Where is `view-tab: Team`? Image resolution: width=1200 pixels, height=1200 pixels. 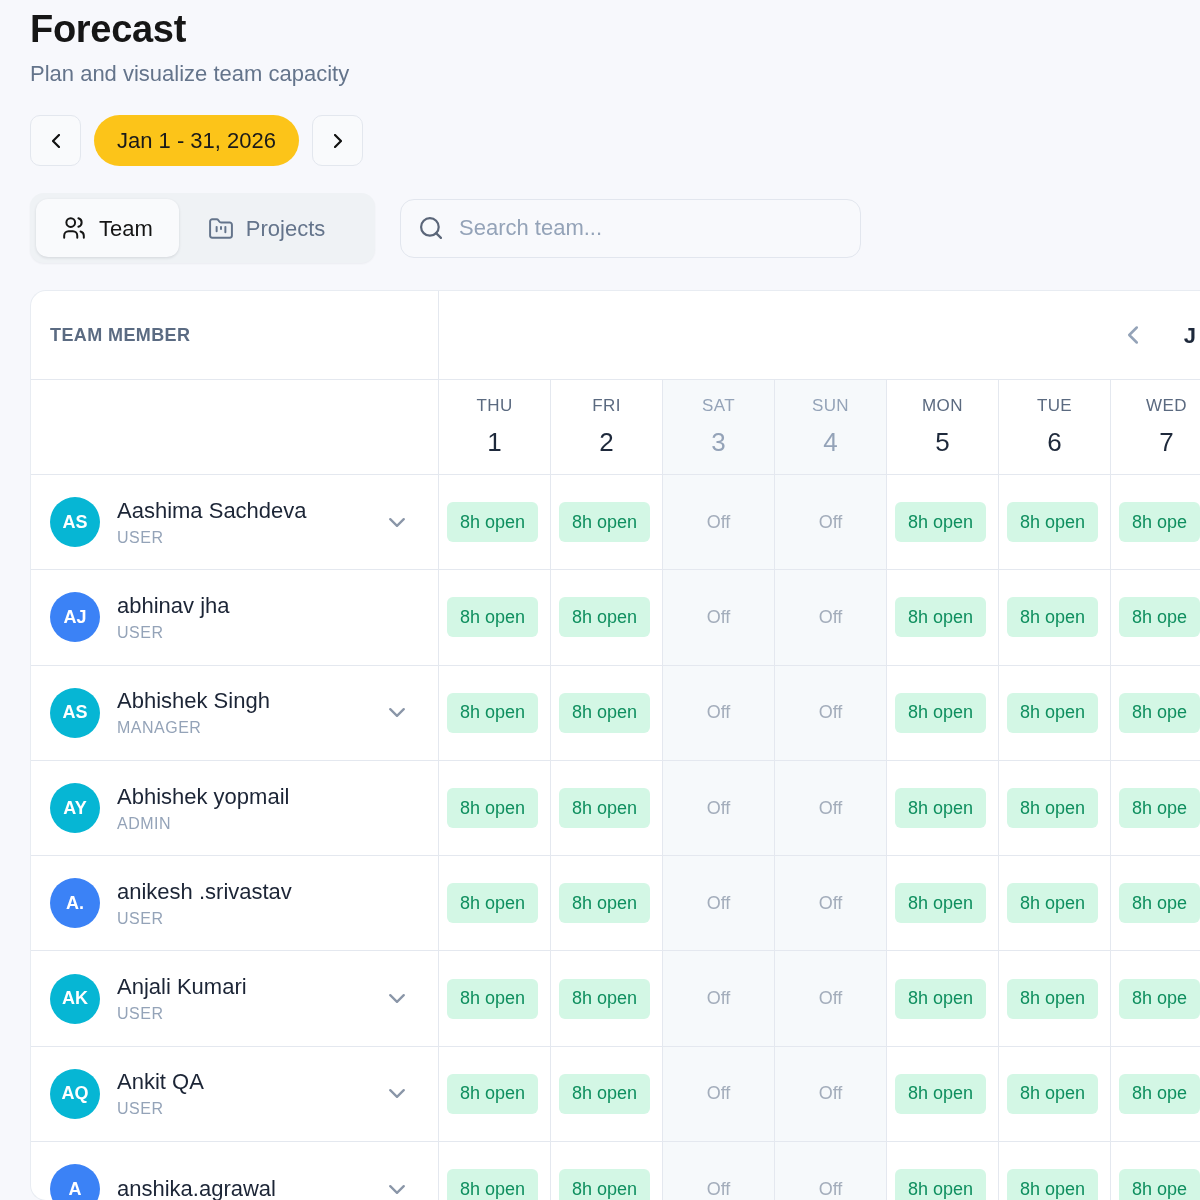
view-tab: Team is located at coordinates (107, 228).